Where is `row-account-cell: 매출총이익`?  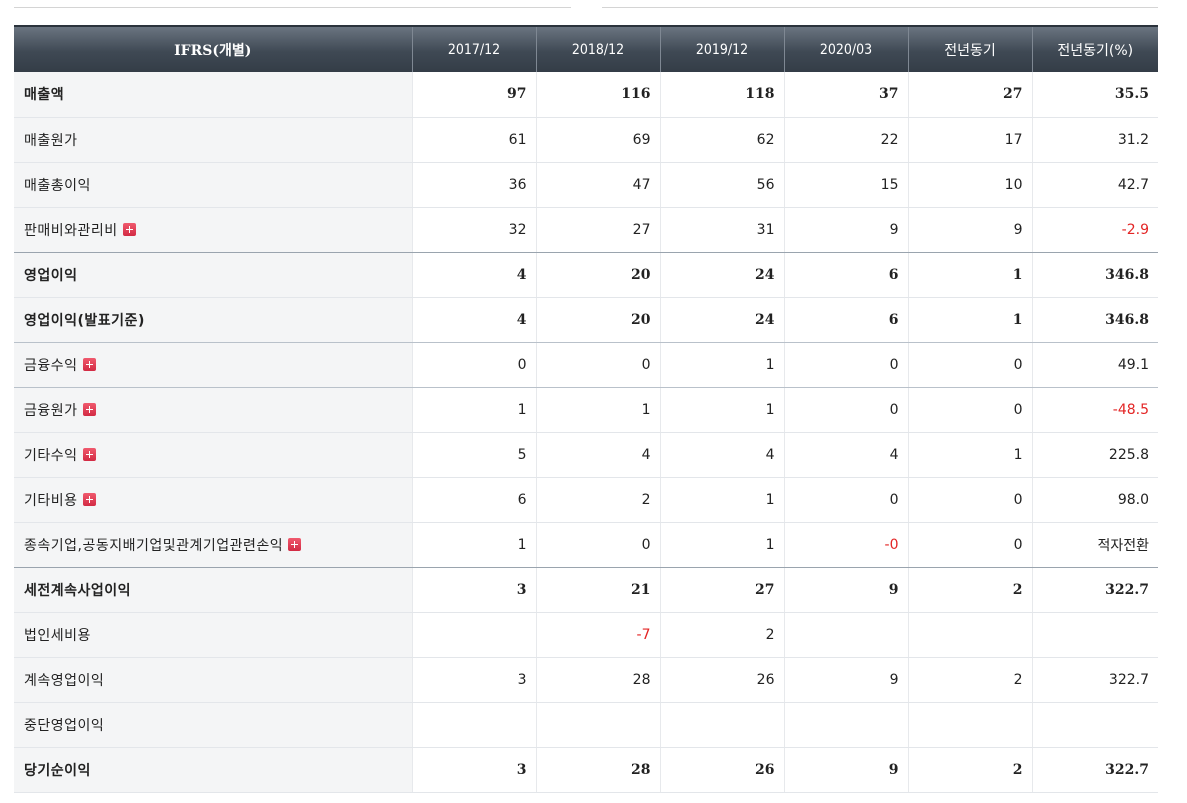
row-account-cell: 매출총이익 is located at coordinates (213, 185).